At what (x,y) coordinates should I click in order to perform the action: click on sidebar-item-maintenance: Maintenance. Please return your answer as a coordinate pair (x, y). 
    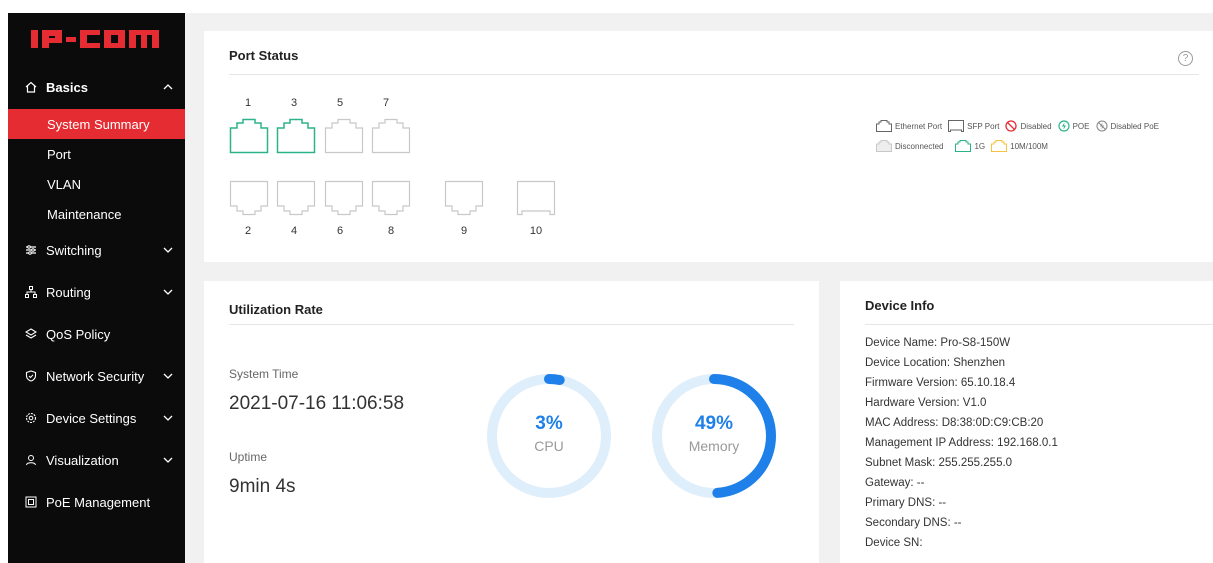
    Looking at the image, I should click on (96, 214).